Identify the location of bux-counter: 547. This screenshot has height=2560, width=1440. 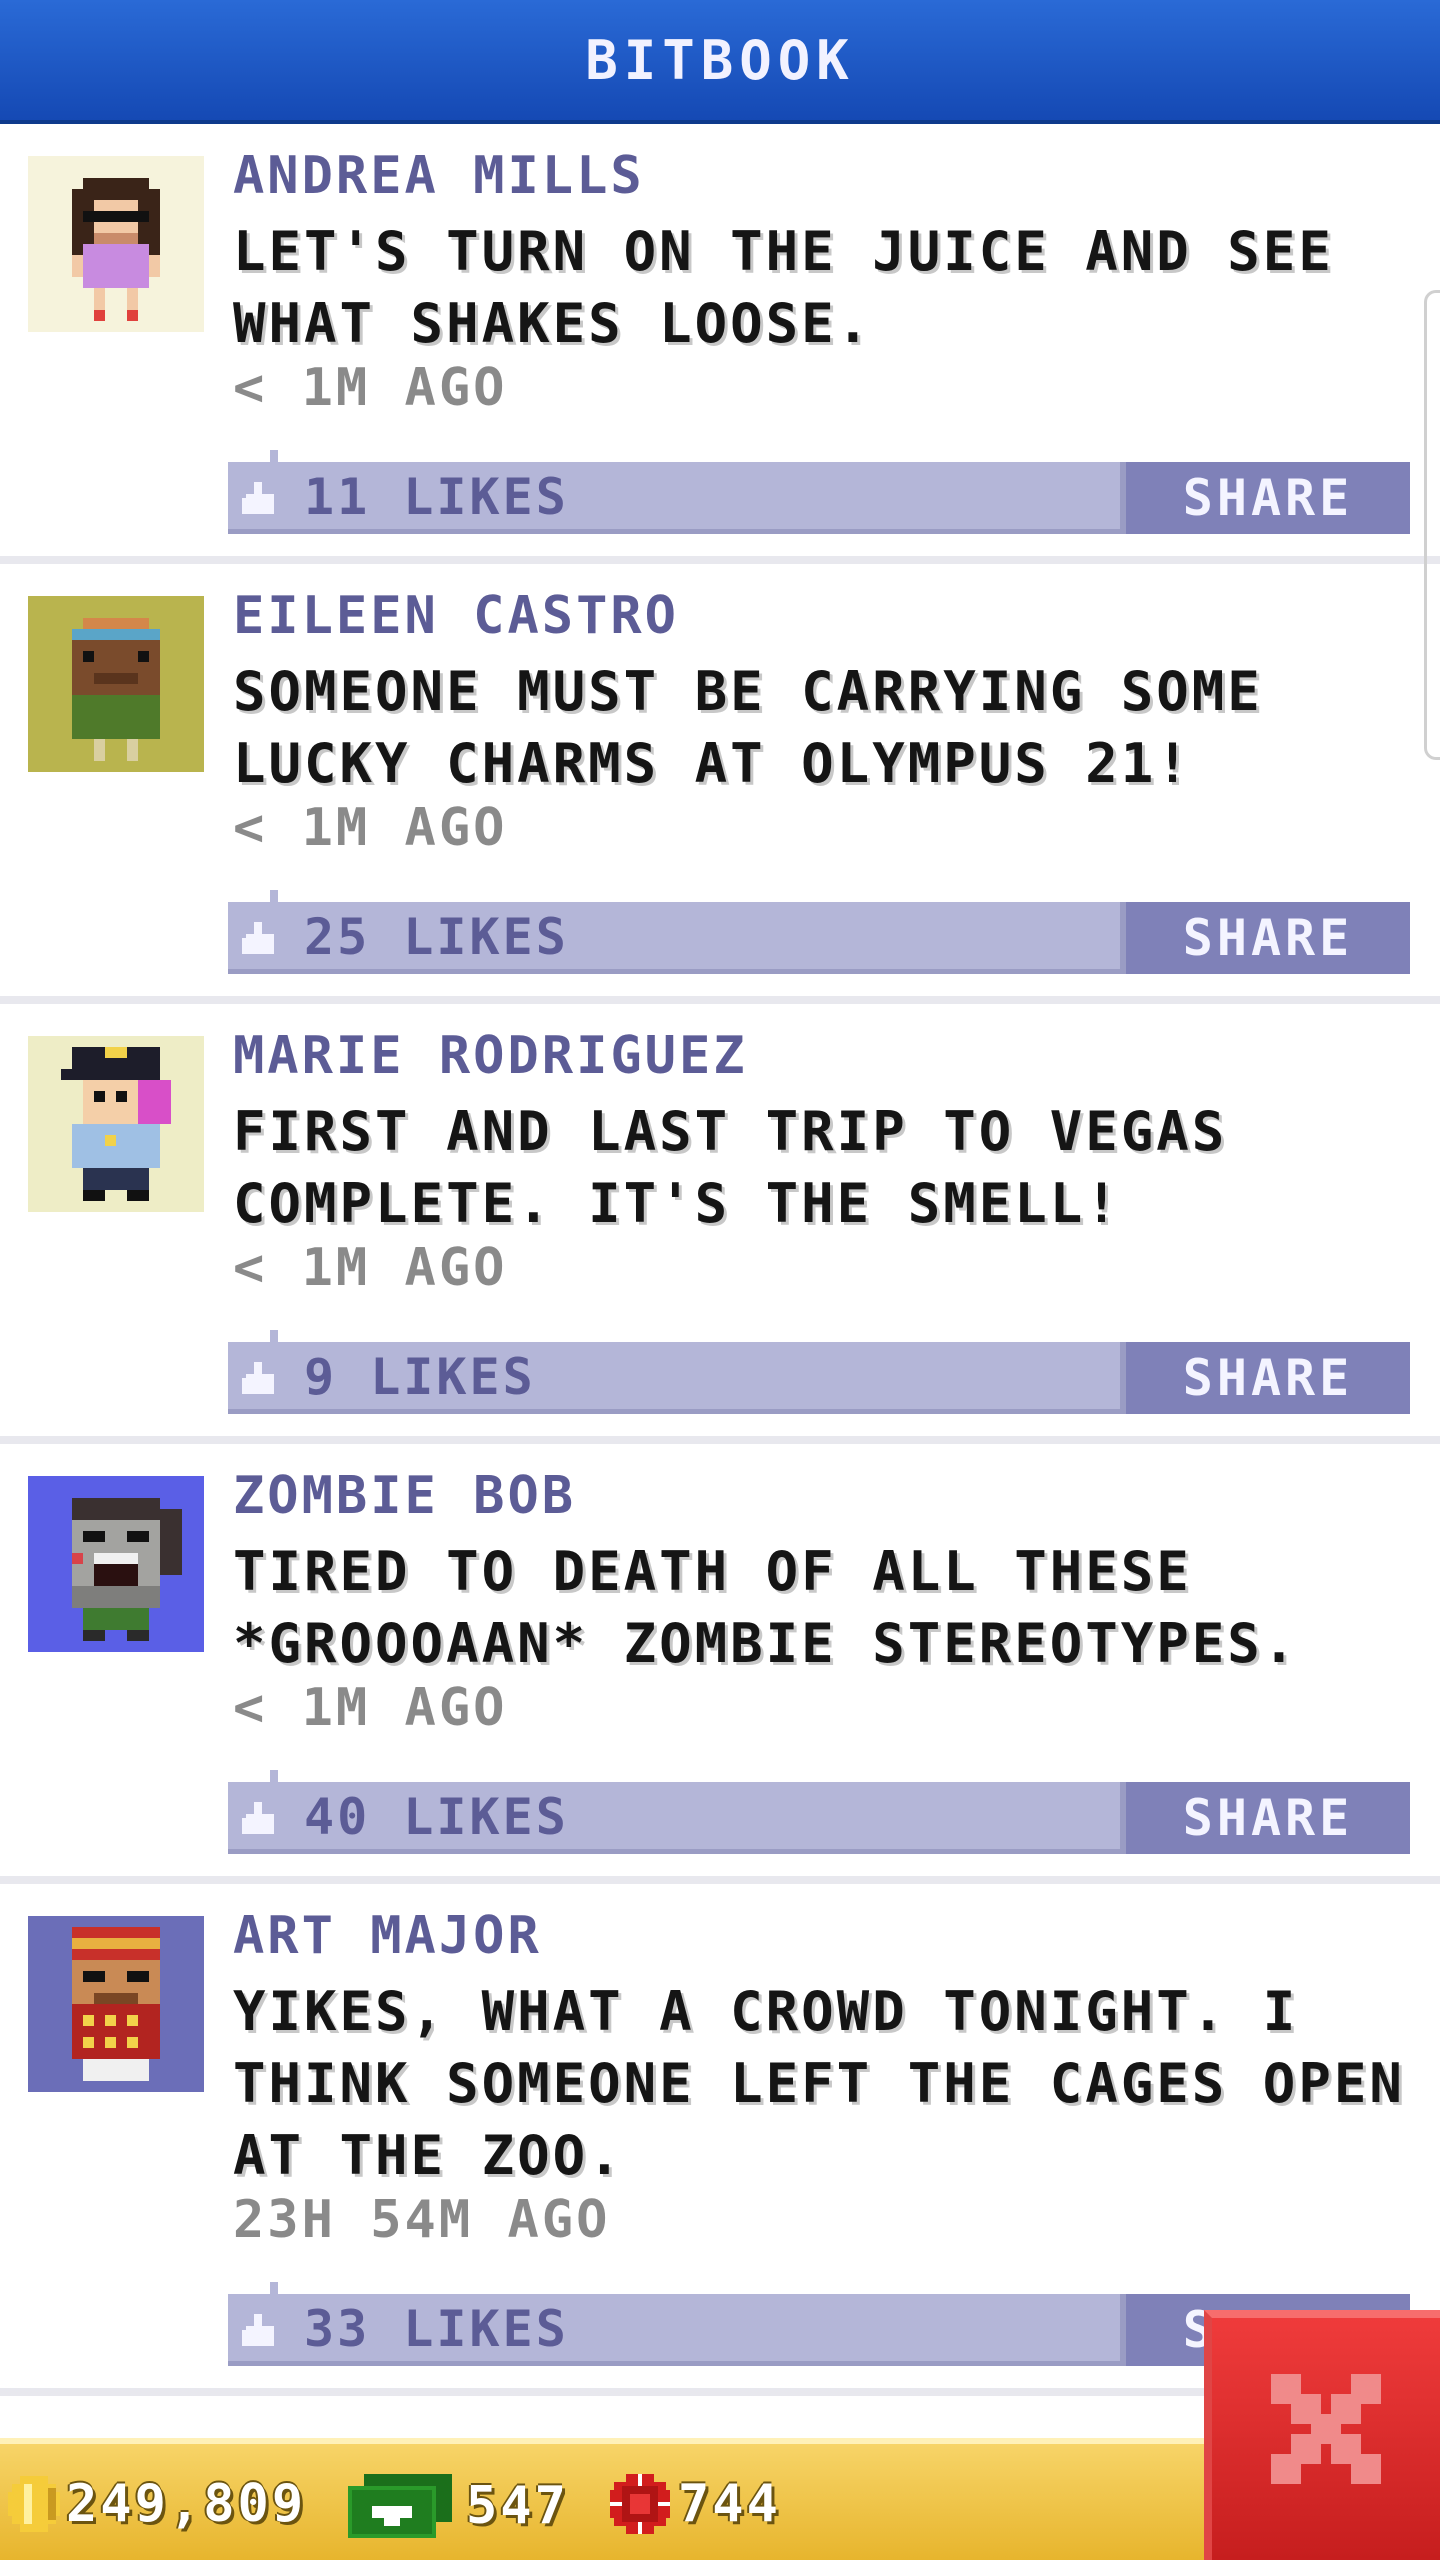
(458, 2506).